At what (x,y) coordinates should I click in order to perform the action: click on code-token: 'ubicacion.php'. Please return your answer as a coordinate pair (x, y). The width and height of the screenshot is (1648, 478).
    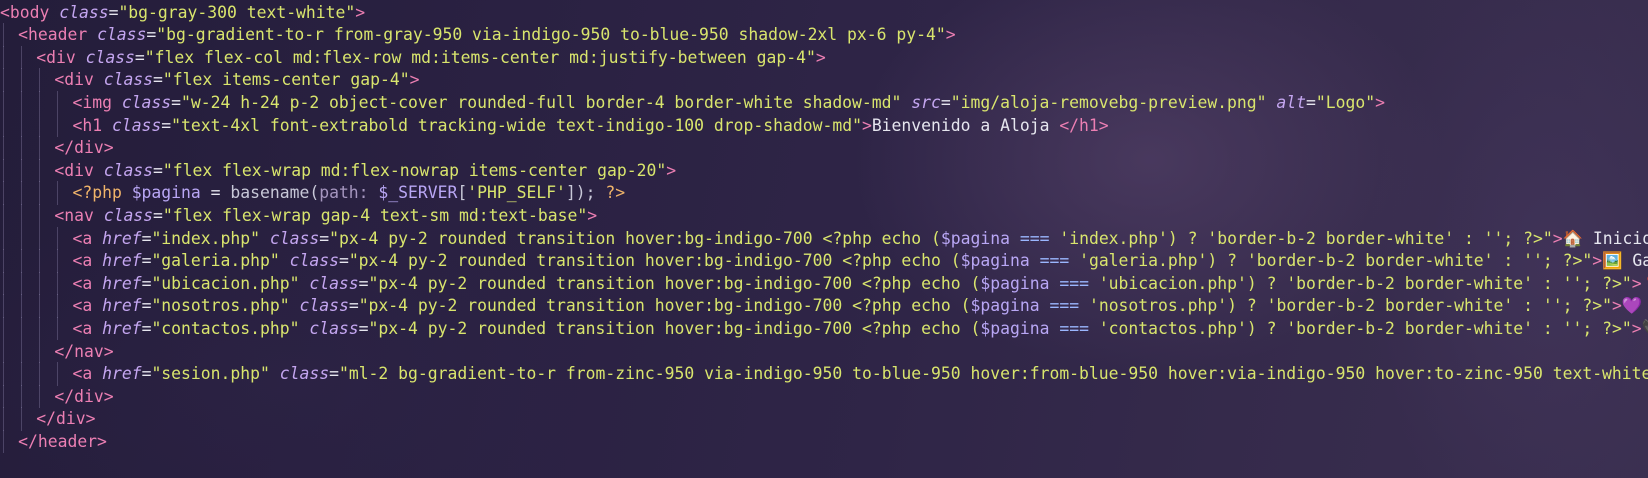
    Looking at the image, I should click on (1172, 283).